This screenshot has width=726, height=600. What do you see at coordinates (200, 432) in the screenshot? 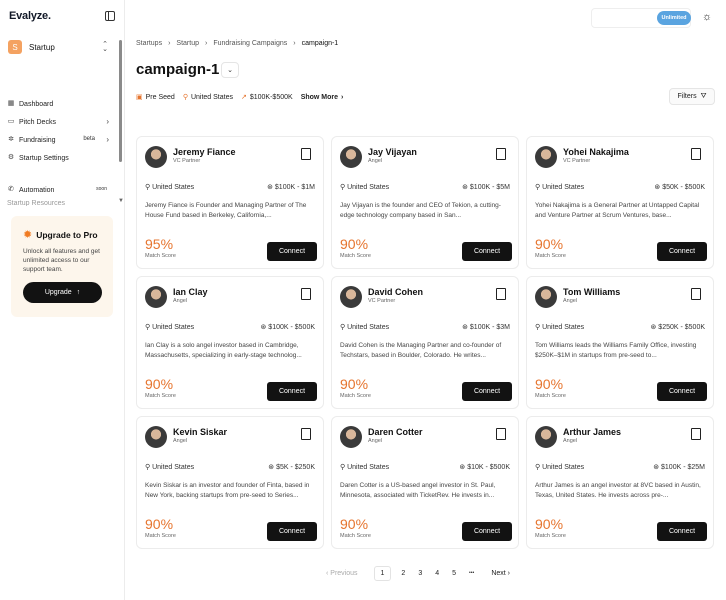
I see `investor-name: Kevin Siskar` at bounding box center [200, 432].